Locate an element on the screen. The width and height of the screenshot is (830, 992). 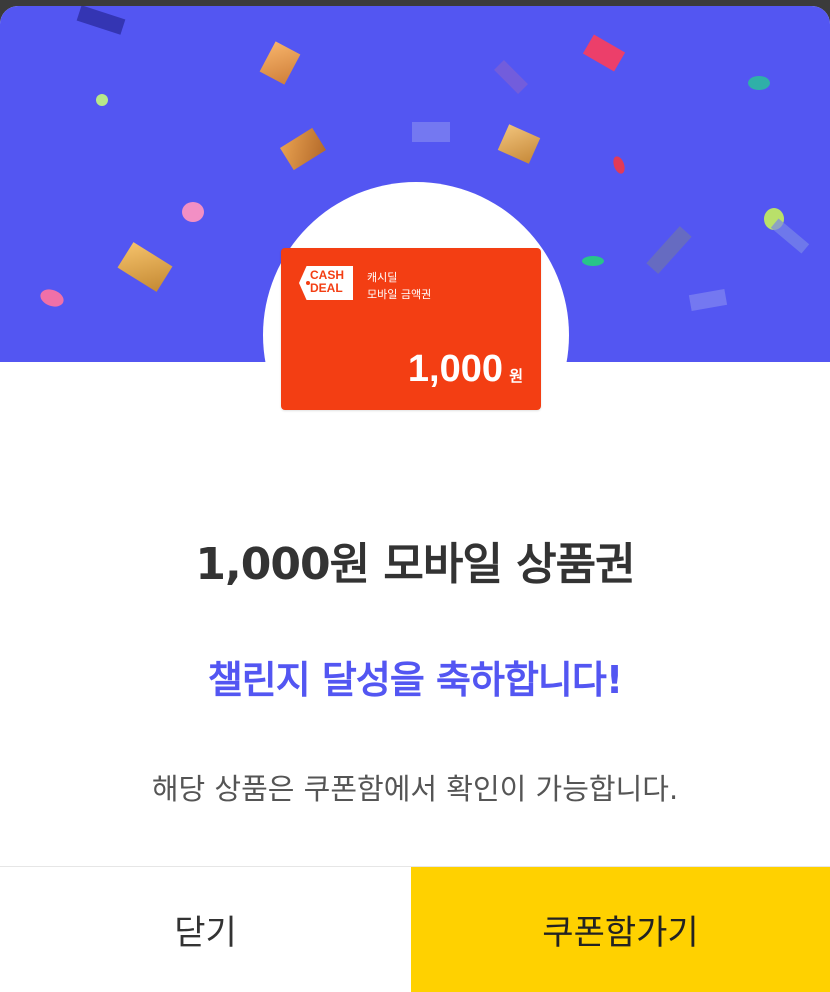
coupon-notice: 해당 상품은 쿠폰함에서 확인이 가능합니다. is located at coordinates (415, 789).